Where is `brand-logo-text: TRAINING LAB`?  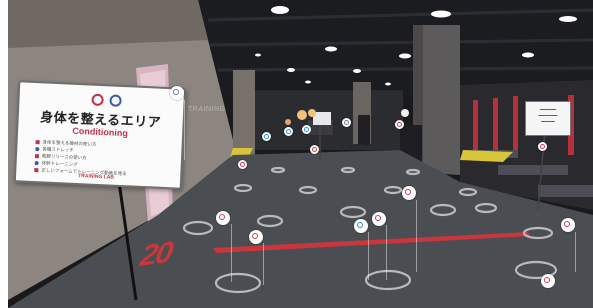 brand-logo-text: TRAINING LAB is located at coordinates (96, 177).